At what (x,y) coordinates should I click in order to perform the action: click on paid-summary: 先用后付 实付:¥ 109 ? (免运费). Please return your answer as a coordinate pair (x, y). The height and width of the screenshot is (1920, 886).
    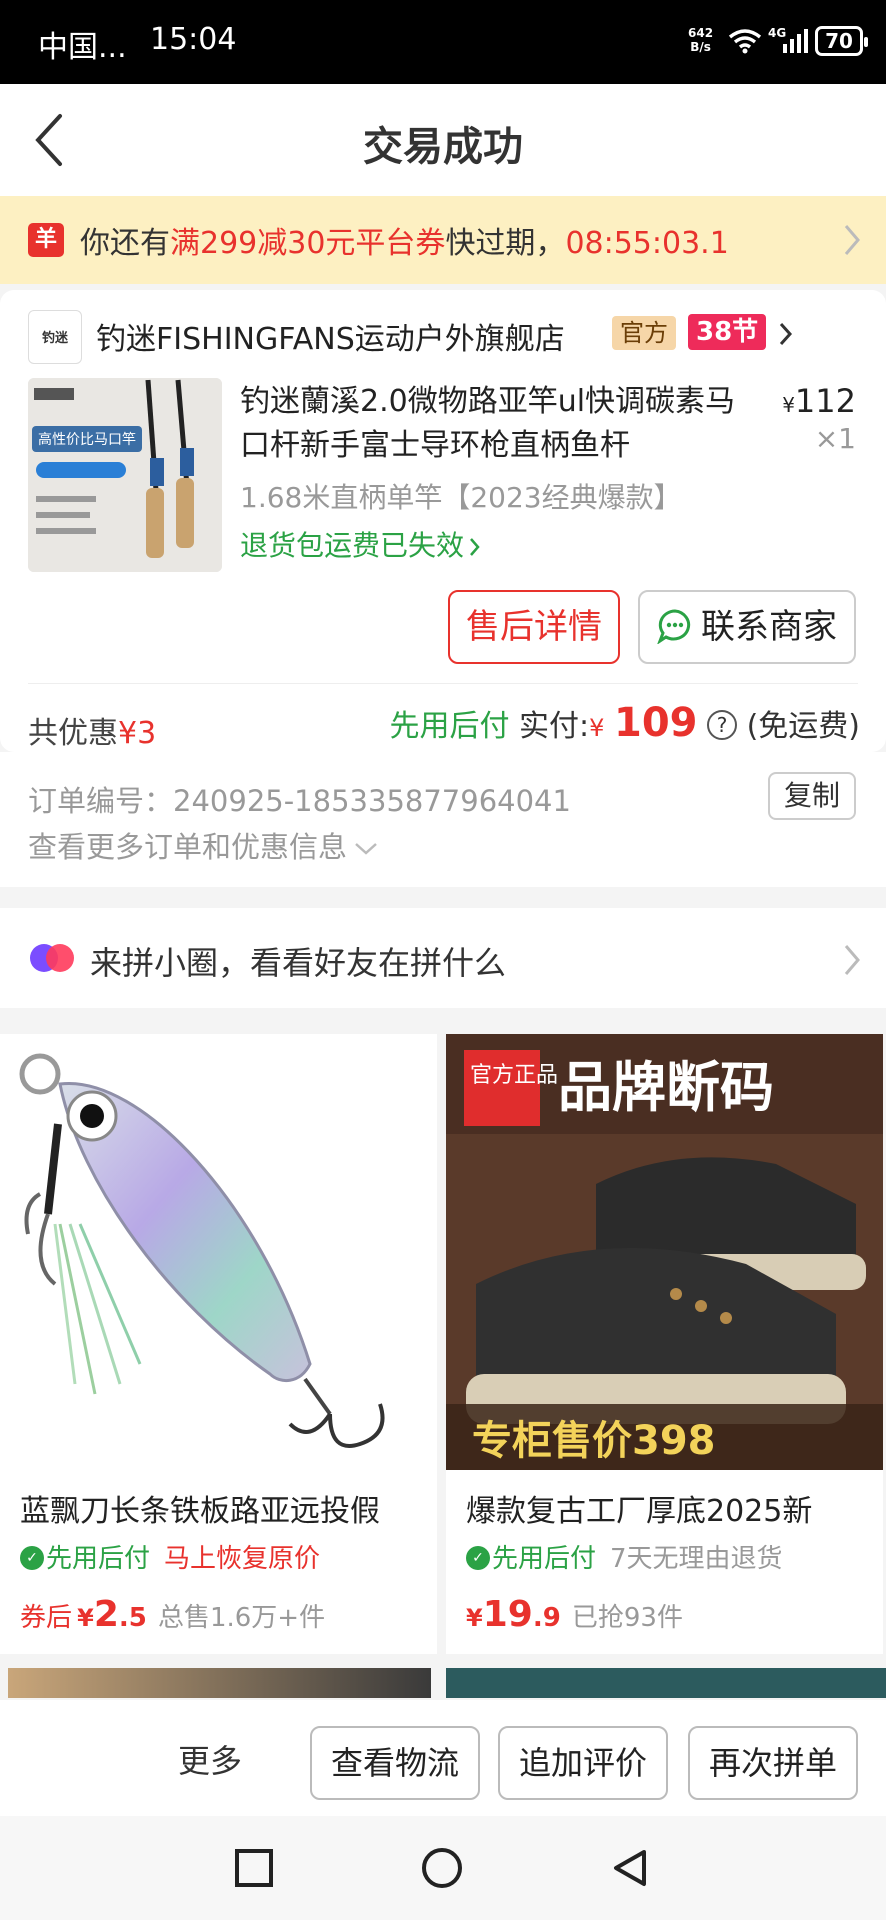
    Looking at the image, I should click on (625, 723).